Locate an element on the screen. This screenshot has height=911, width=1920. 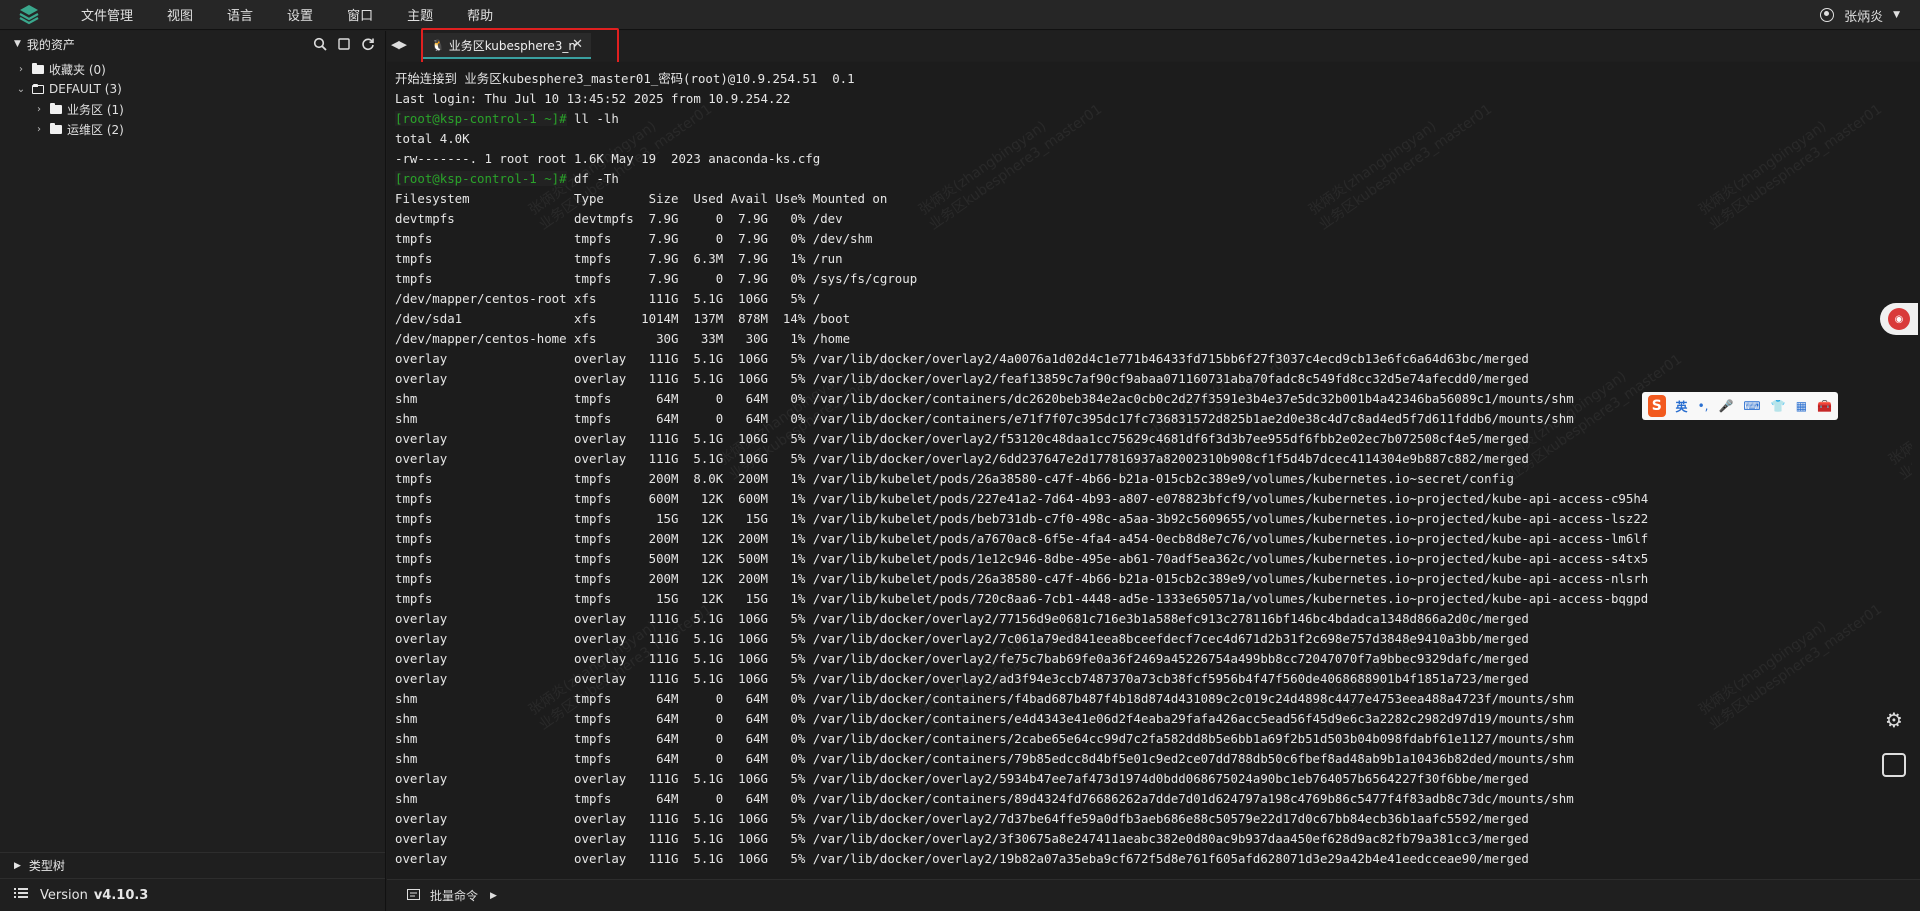
batch-command-label: 批量命令 is located at coordinates (454, 895).